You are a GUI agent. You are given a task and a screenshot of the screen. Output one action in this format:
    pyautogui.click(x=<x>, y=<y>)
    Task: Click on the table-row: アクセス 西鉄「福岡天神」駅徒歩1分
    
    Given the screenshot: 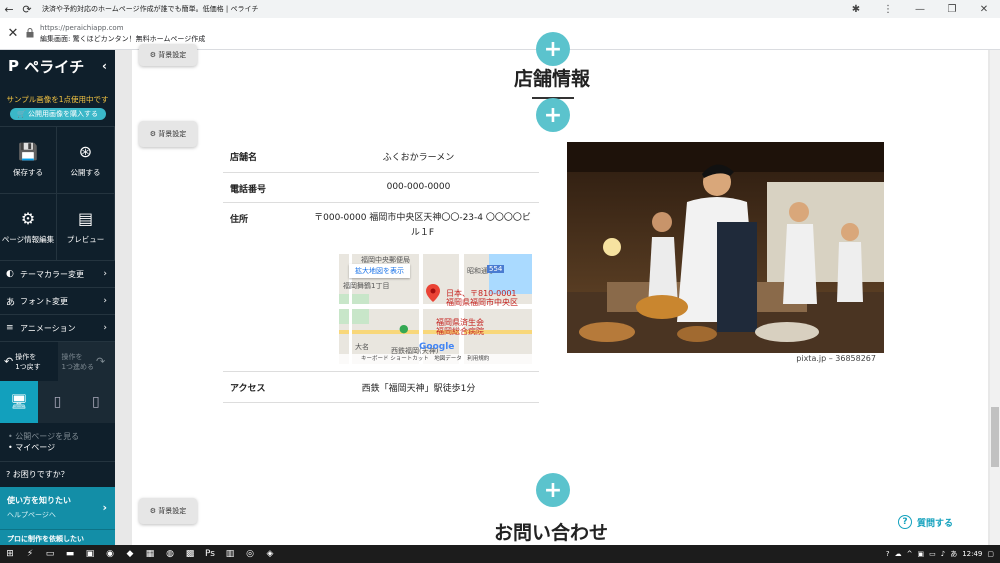 What is the action you would take?
    pyautogui.click(x=381, y=387)
    